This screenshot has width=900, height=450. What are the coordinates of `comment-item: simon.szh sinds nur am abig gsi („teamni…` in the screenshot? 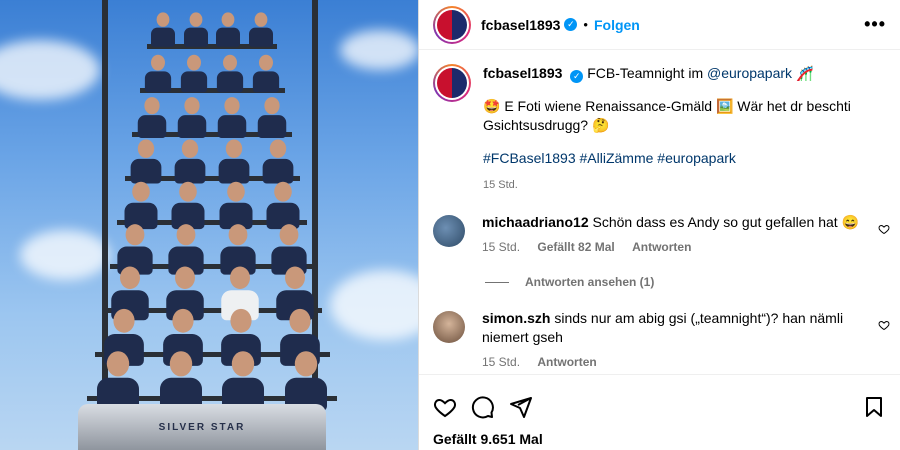 It's located at (659, 340).